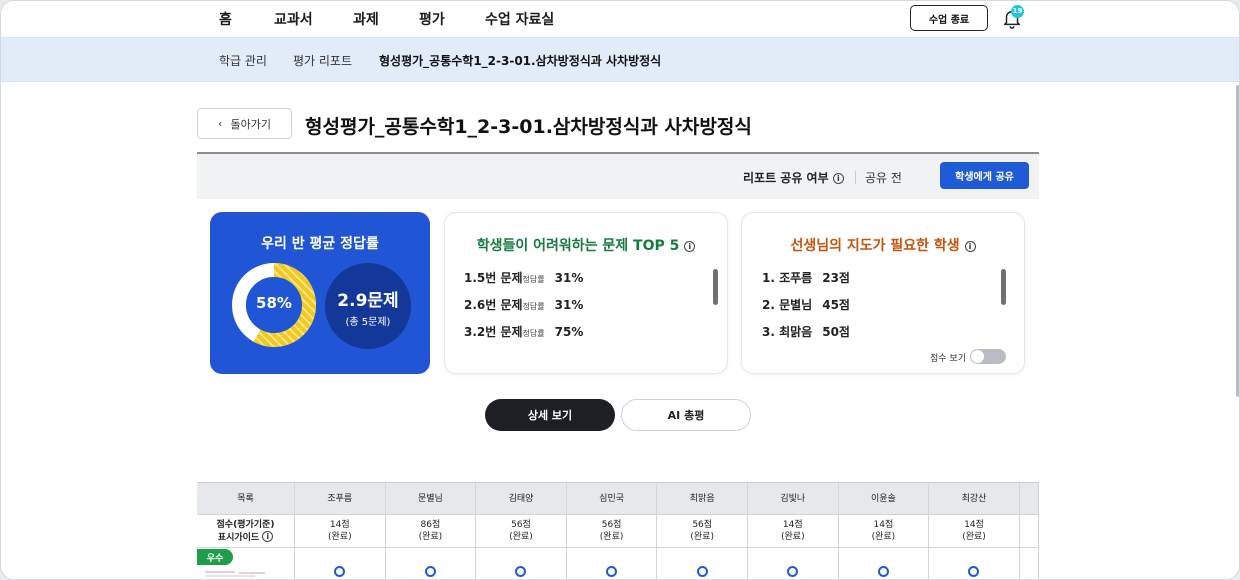  I want to click on chevron-left-icon: ‹, so click(220, 123).